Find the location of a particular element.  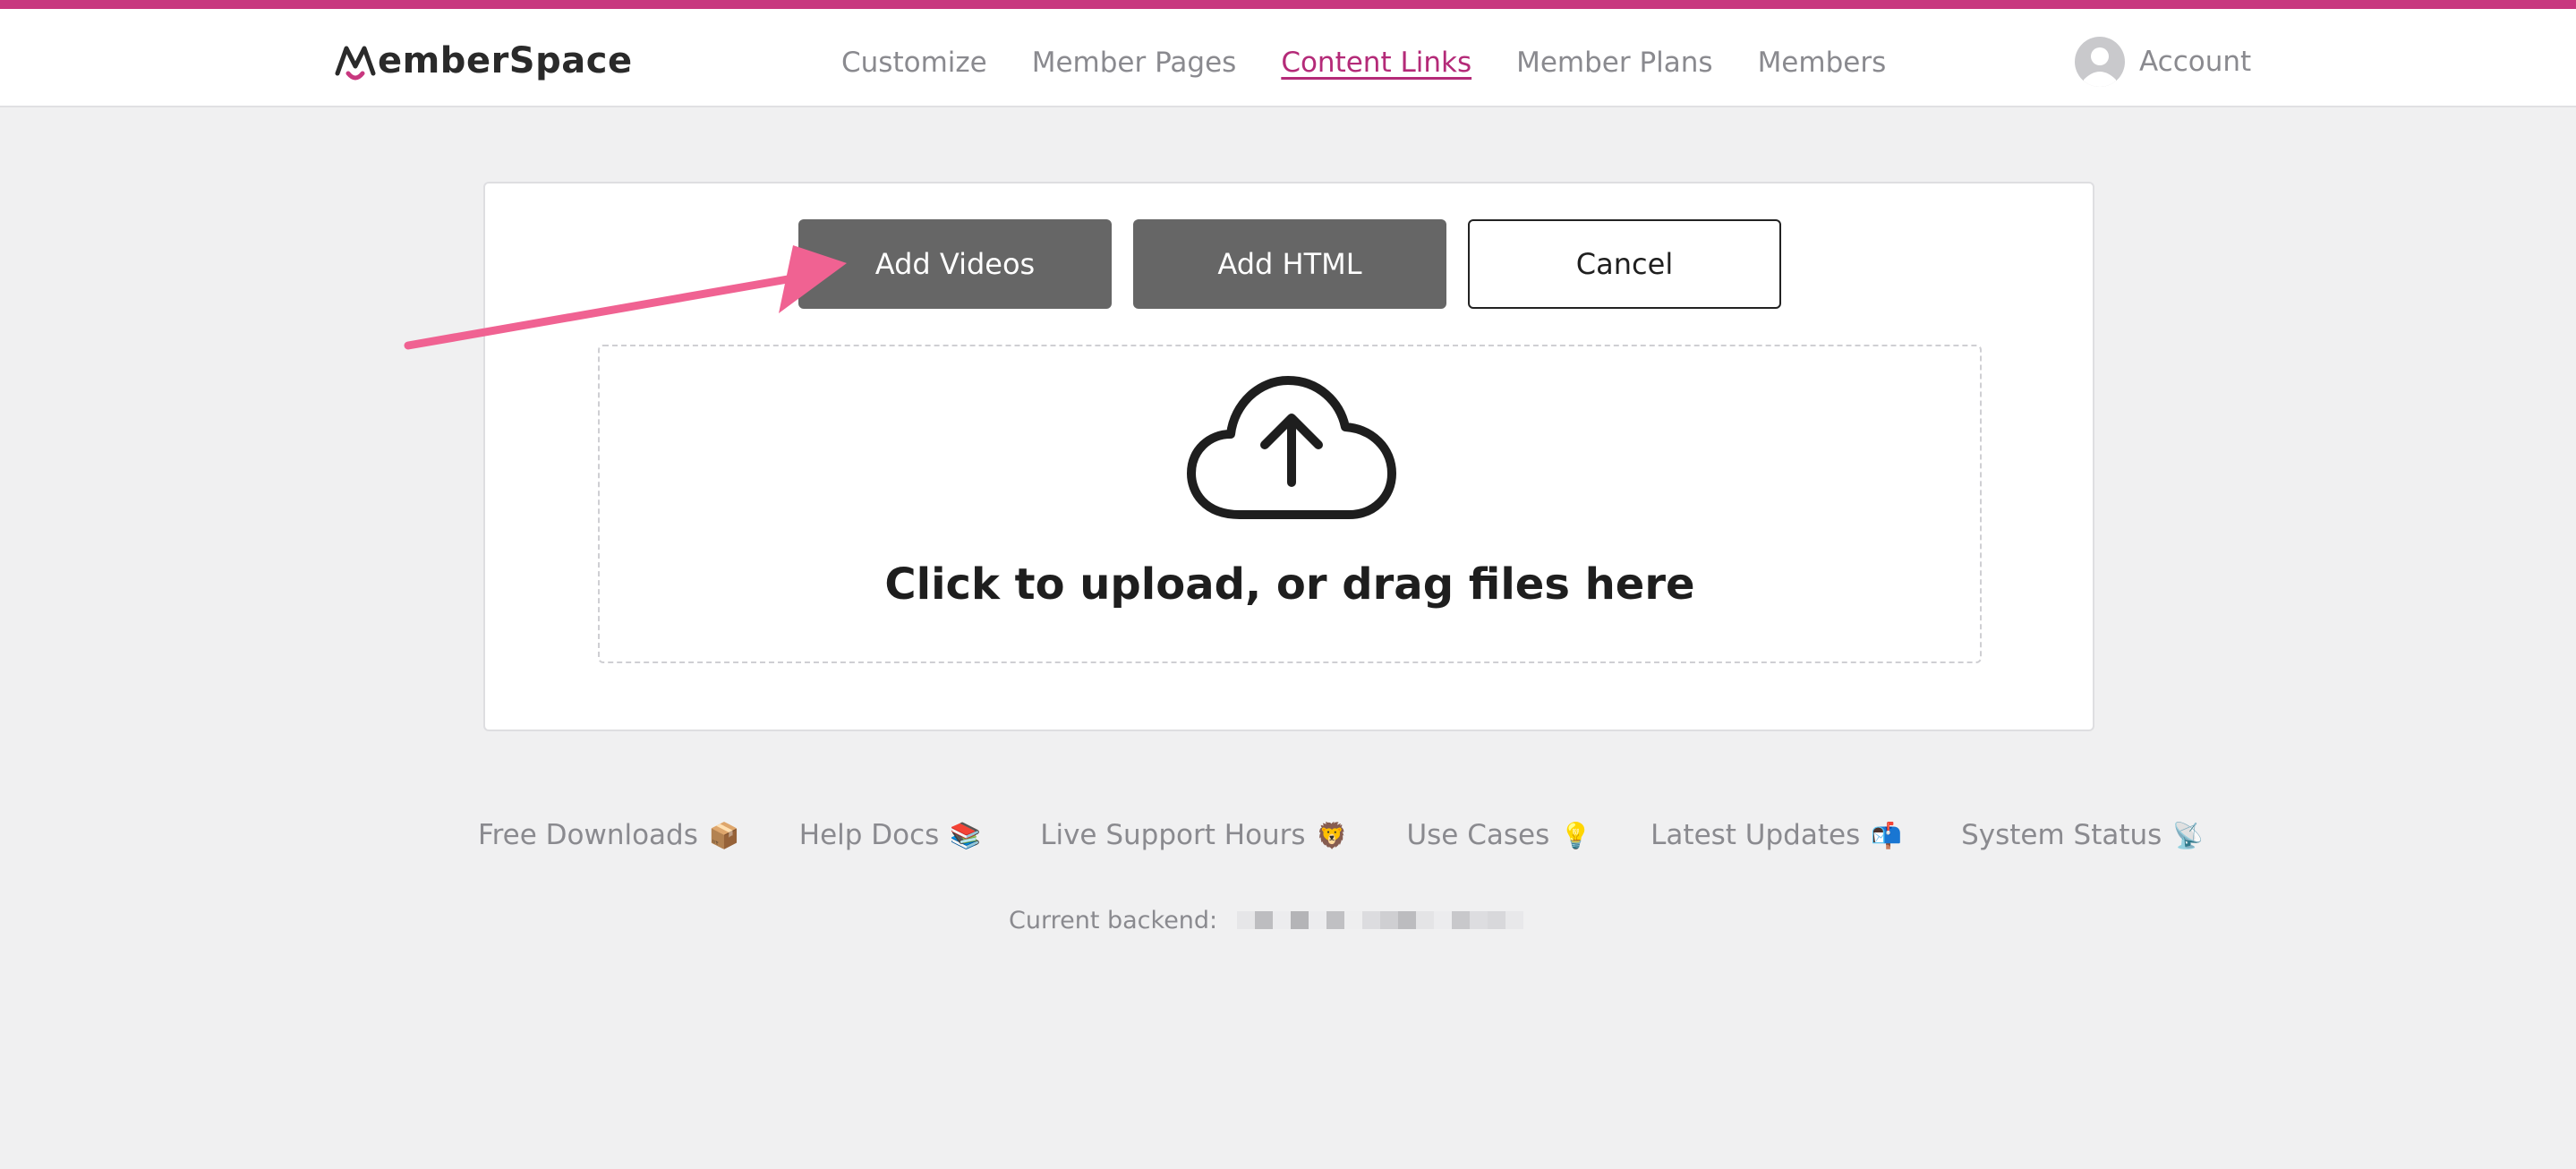

logo-text: emberSpace is located at coordinates (505, 60).